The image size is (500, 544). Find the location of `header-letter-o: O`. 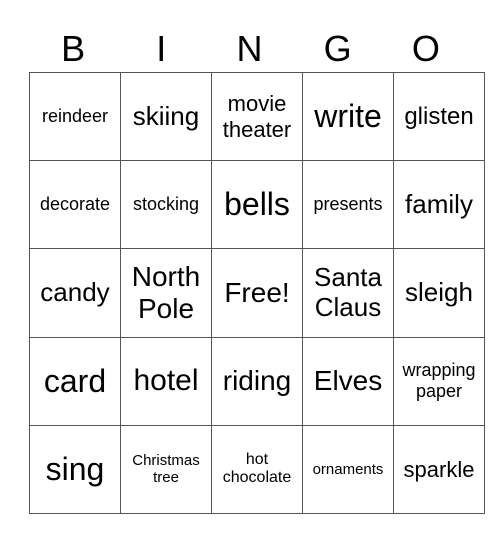

header-letter-o: O is located at coordinates (425, 48).